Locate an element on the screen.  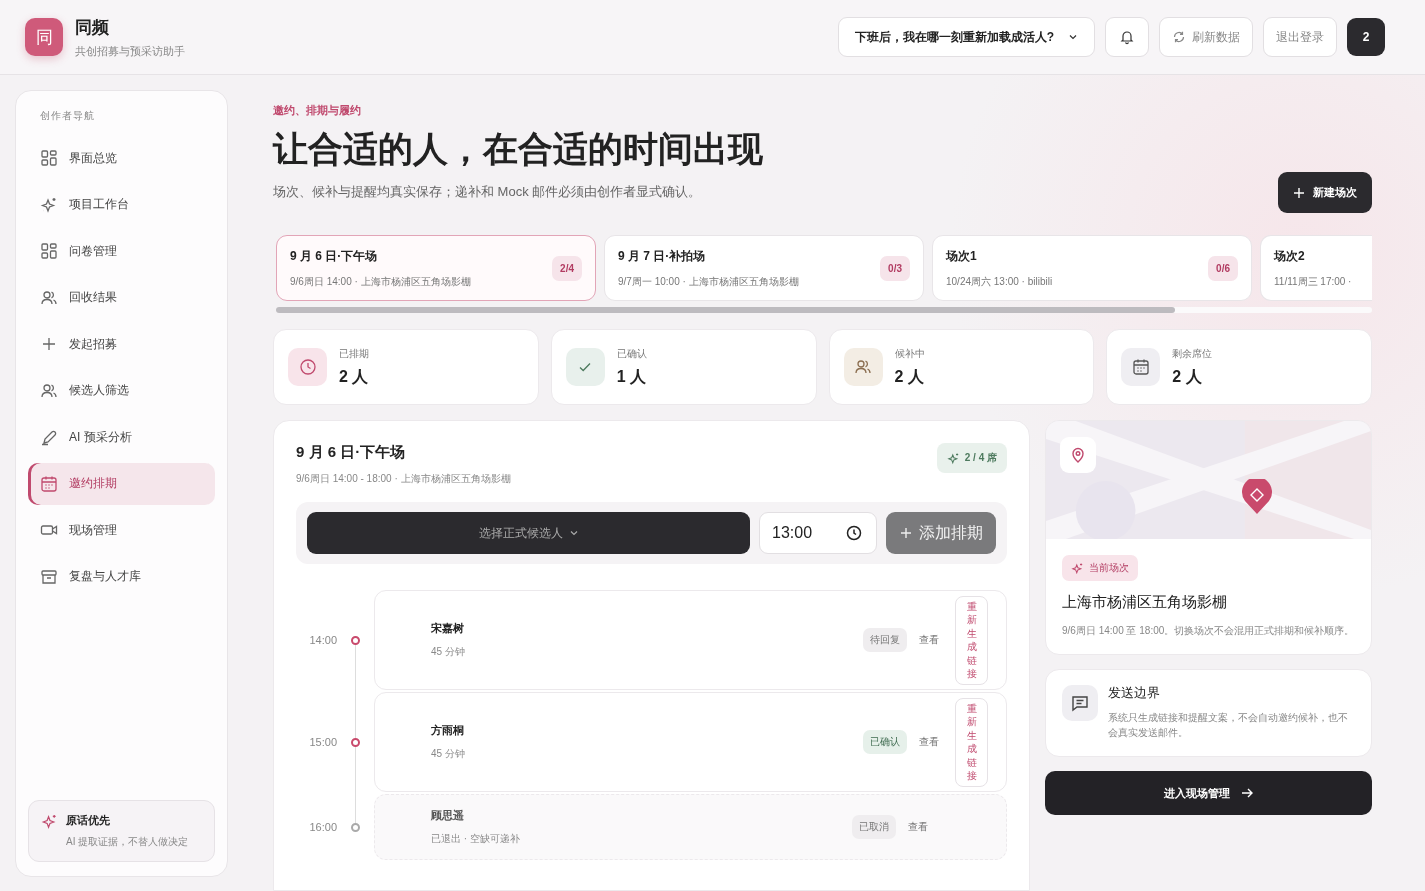
stat-value: 1 人 is located at coordinates (631, 376).